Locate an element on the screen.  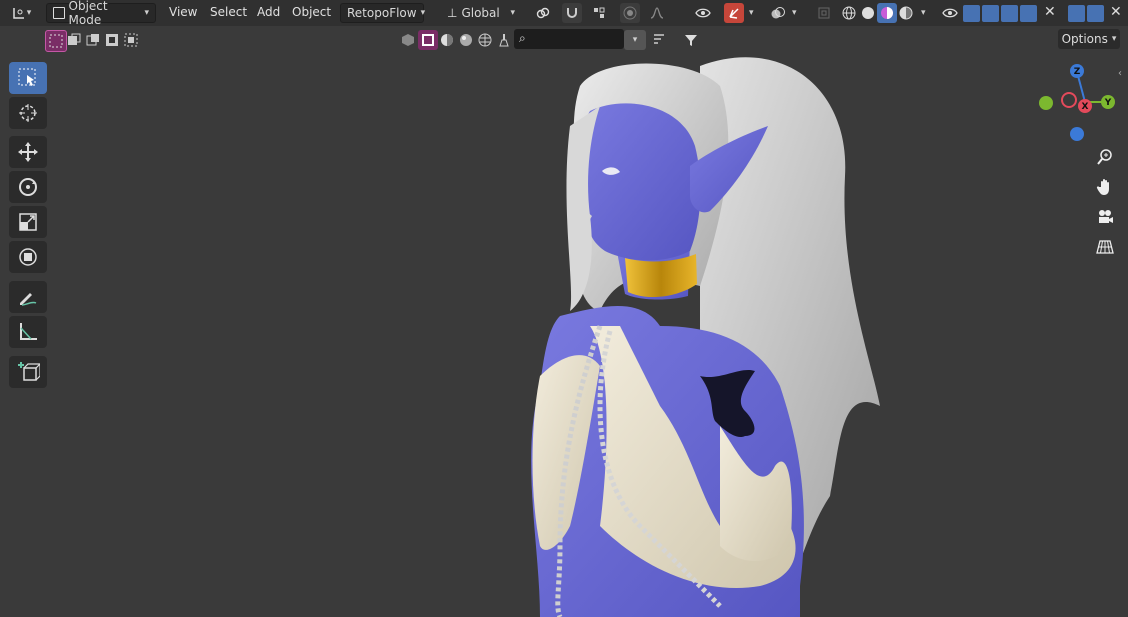
filter-button is located at coordinates (691, 40).